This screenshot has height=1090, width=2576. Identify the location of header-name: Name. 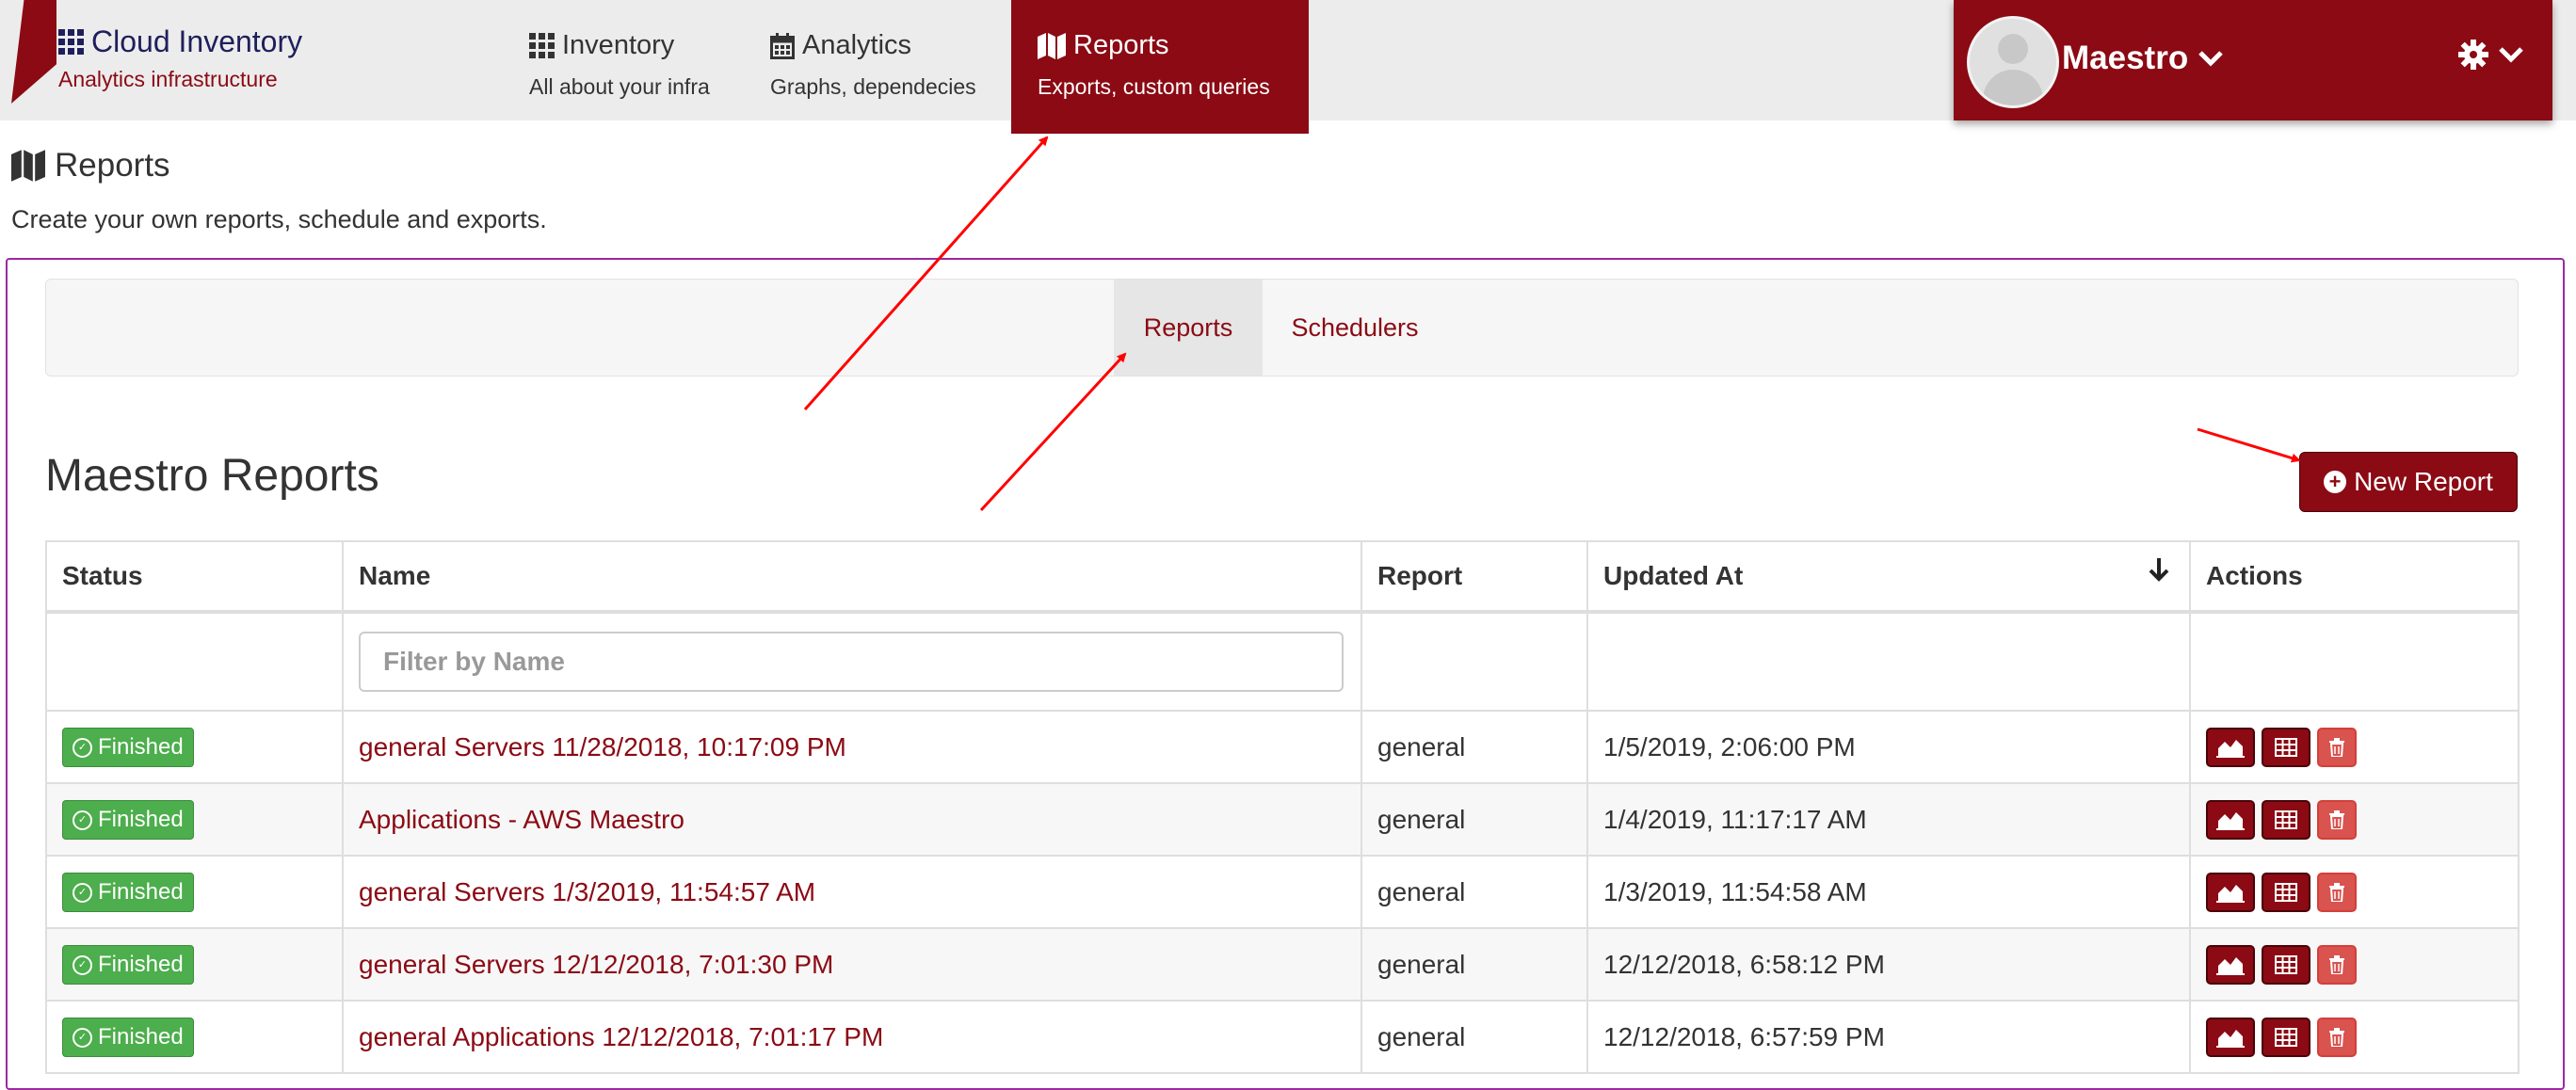
(852, 577).